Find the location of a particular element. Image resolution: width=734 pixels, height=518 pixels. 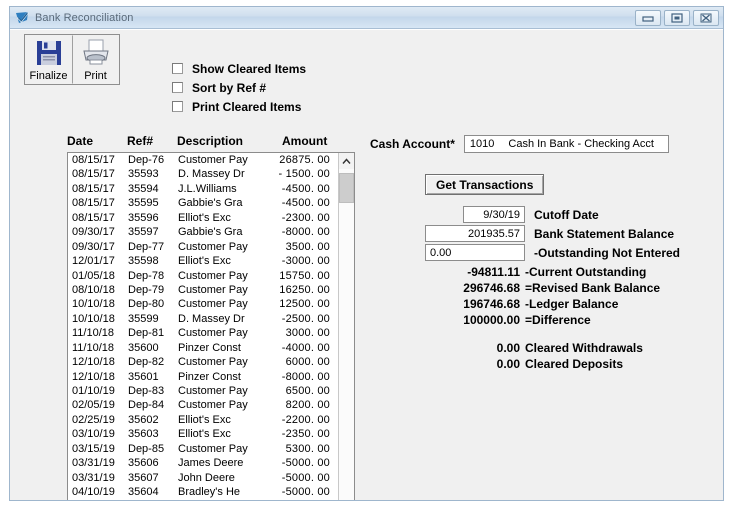

window-controls is located at coordinates (678, 17).